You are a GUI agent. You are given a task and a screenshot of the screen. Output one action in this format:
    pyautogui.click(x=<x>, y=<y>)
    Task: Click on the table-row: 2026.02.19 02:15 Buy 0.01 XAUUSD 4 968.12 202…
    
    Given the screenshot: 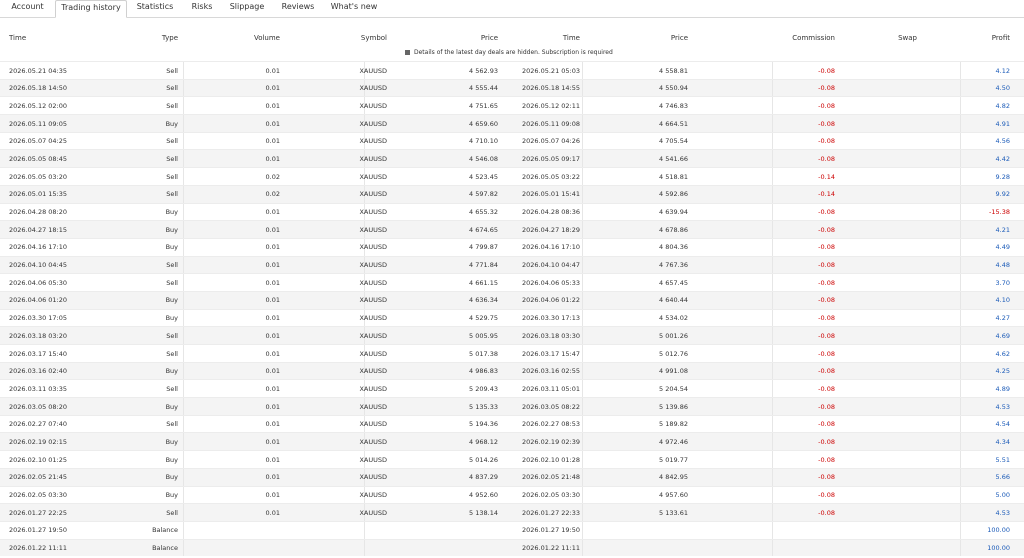 What is the action you would take?
    pyautogui.click(x=512, y=441)
    